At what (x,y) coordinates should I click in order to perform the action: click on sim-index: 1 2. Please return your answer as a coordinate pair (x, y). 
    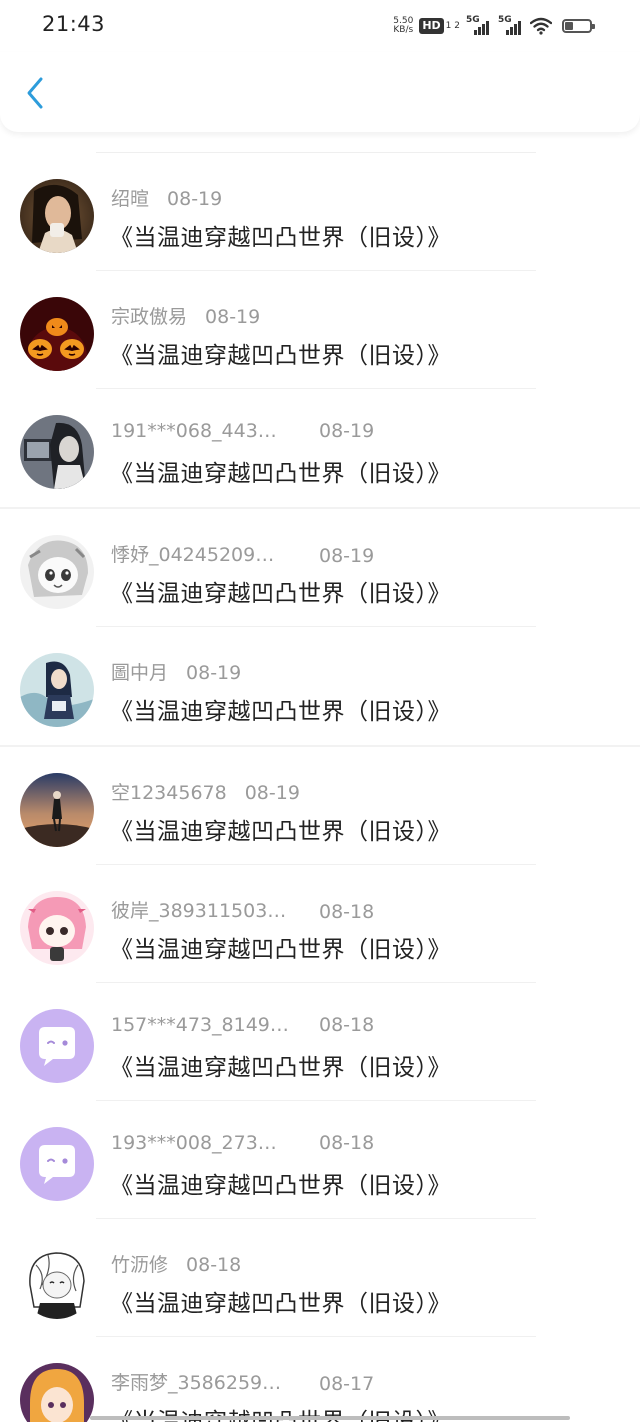
    Looking at the image, I should click on (452, 25).